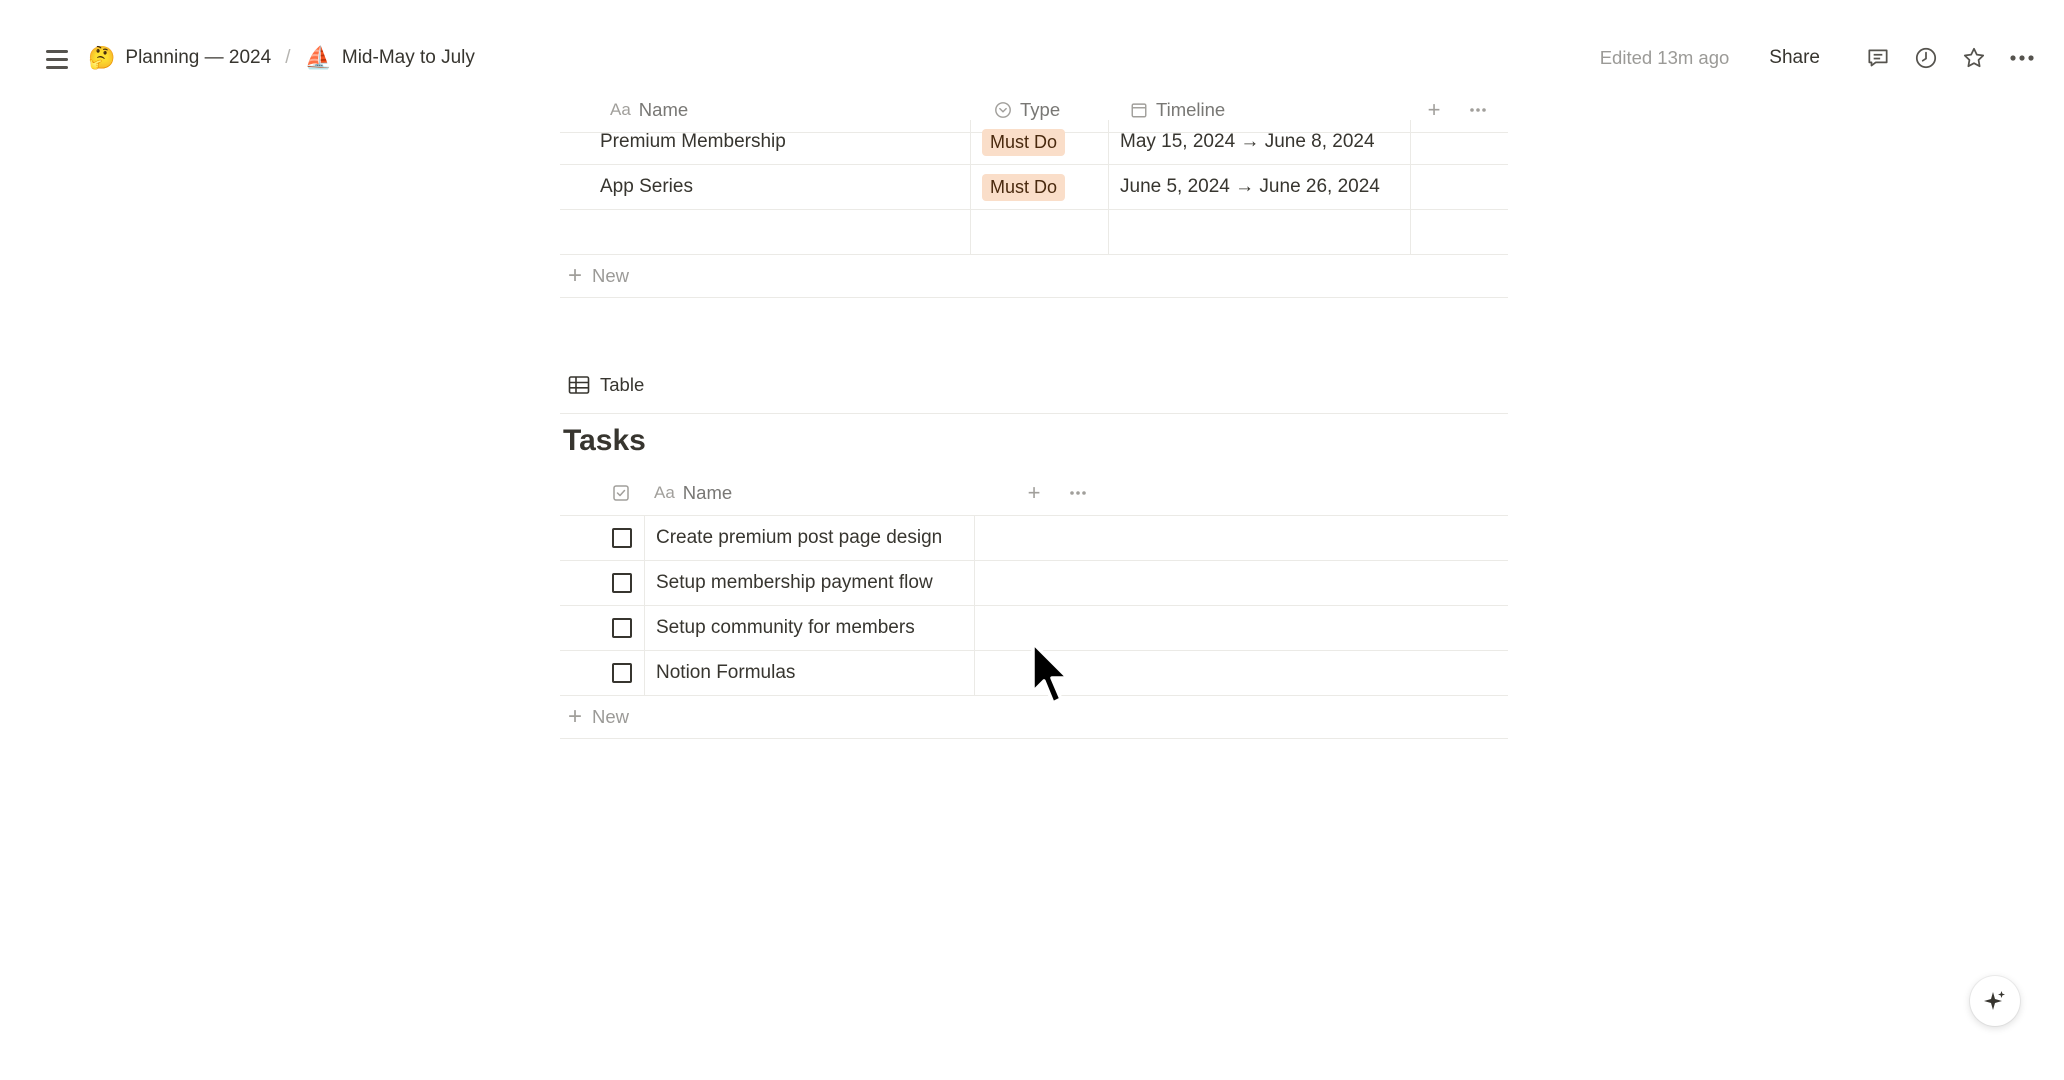  I want to click on breadcrumb-item-mid-may: ⛵ Mid-May to July, so click(389, 58).